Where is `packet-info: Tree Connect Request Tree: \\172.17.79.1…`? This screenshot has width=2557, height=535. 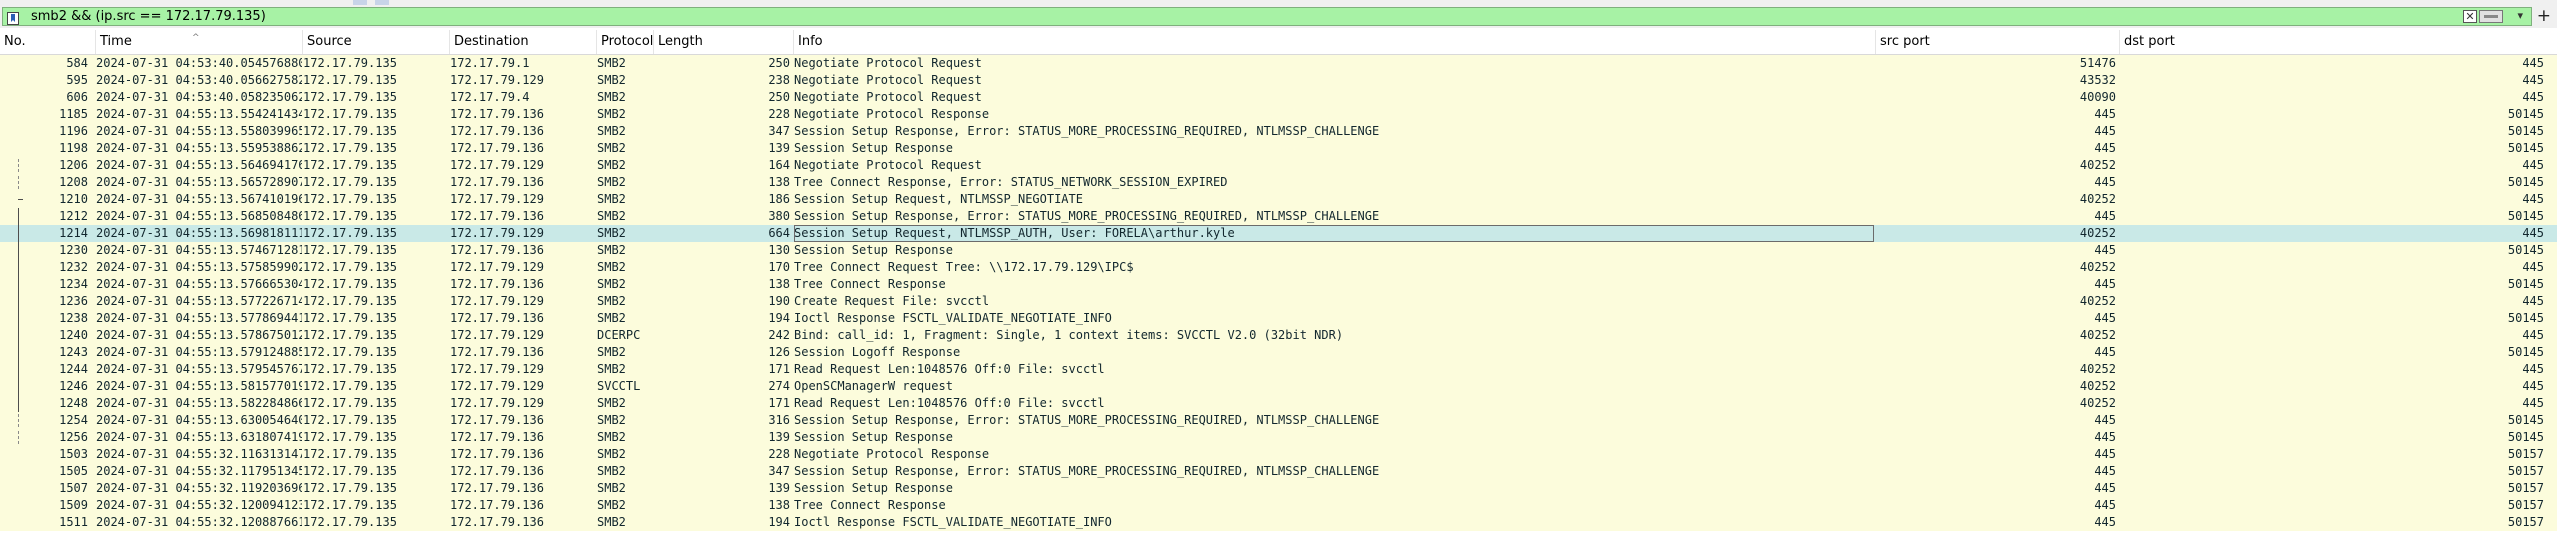
packet-info: Tree Connect Request Tree: \\172.17.79.1… is located at coordinates (964, 267).